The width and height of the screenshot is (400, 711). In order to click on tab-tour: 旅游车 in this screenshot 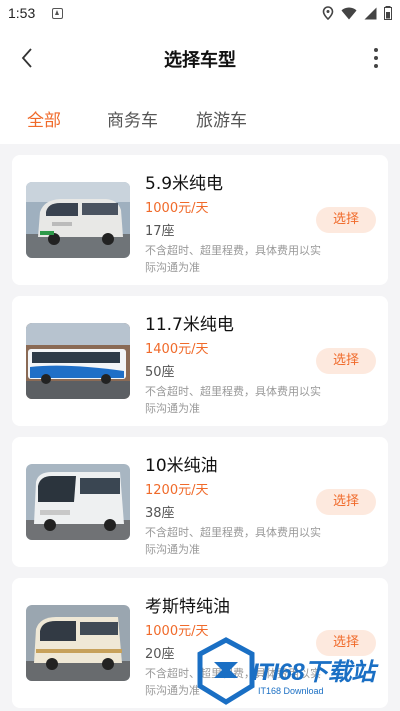, I will do `click(221, 118)`.